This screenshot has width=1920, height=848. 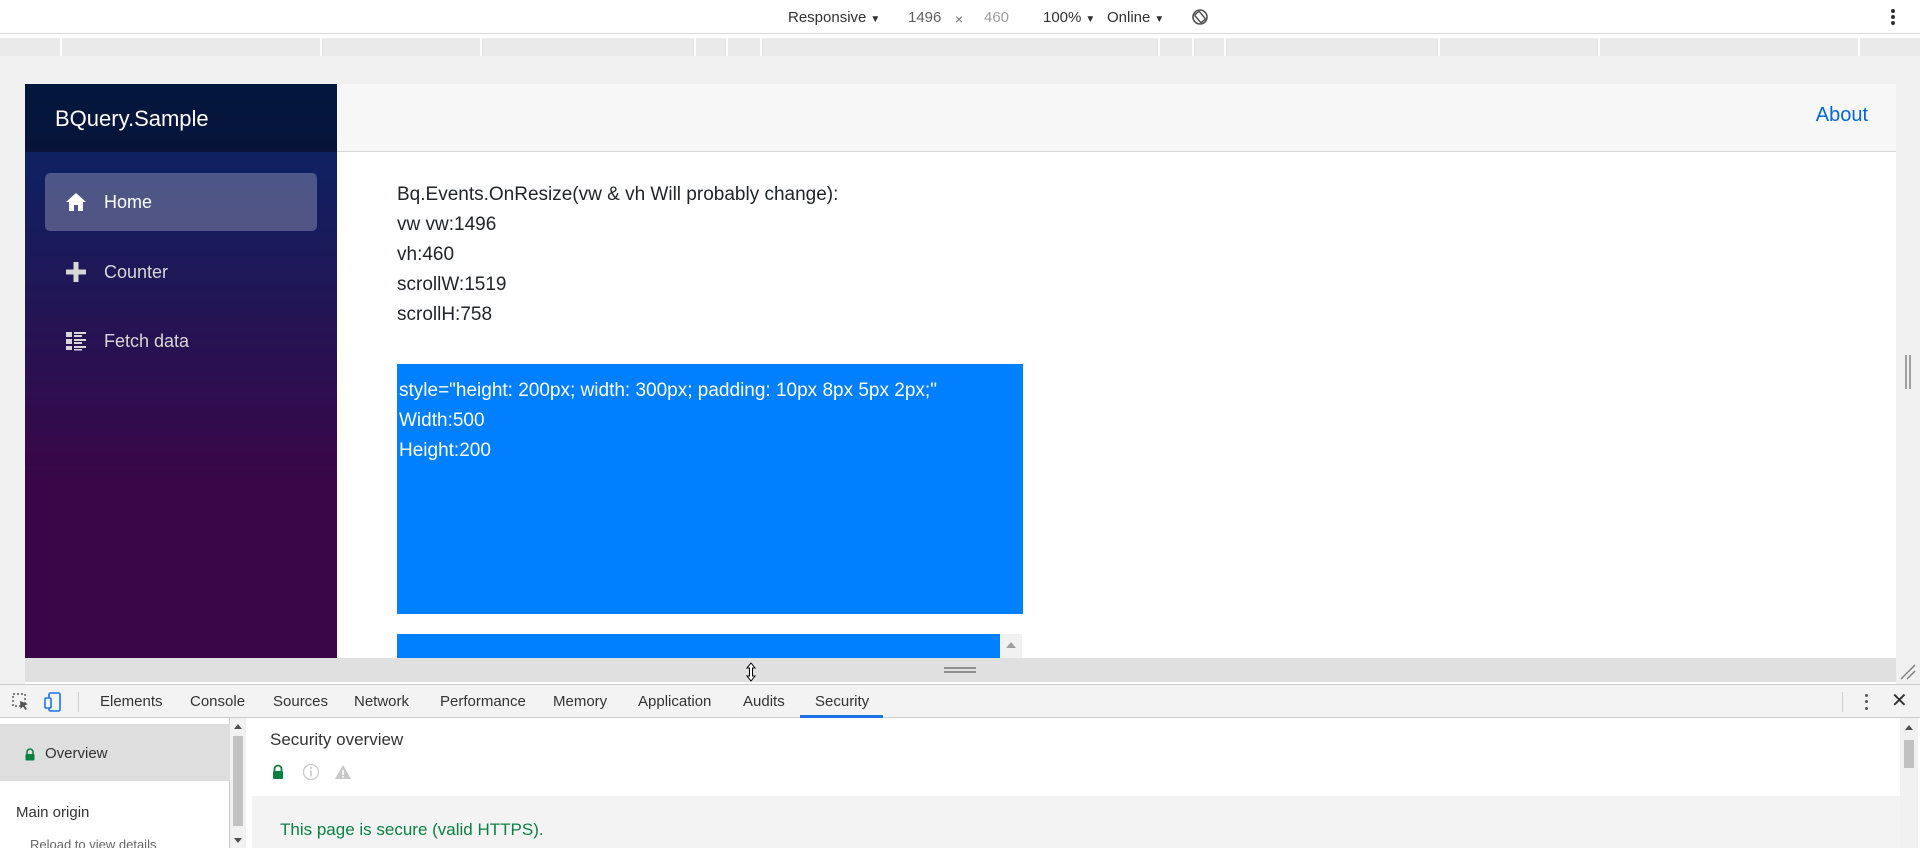 I want to click on width-input: 1496, so click(x=924, y=17).